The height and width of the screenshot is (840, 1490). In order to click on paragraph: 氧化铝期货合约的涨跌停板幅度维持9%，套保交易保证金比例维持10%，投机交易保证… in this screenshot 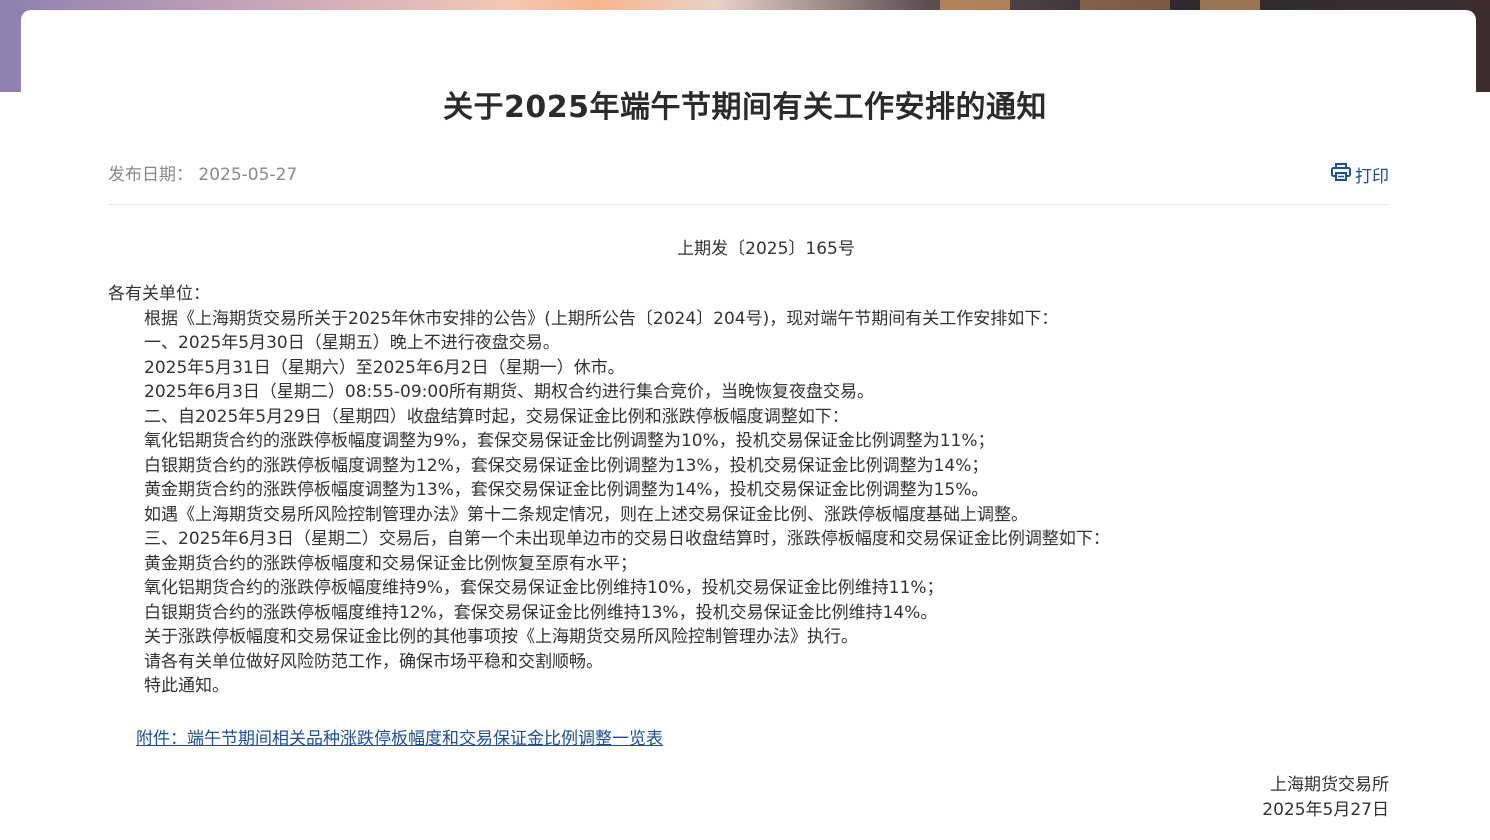, I will do `click(544, 588)`.